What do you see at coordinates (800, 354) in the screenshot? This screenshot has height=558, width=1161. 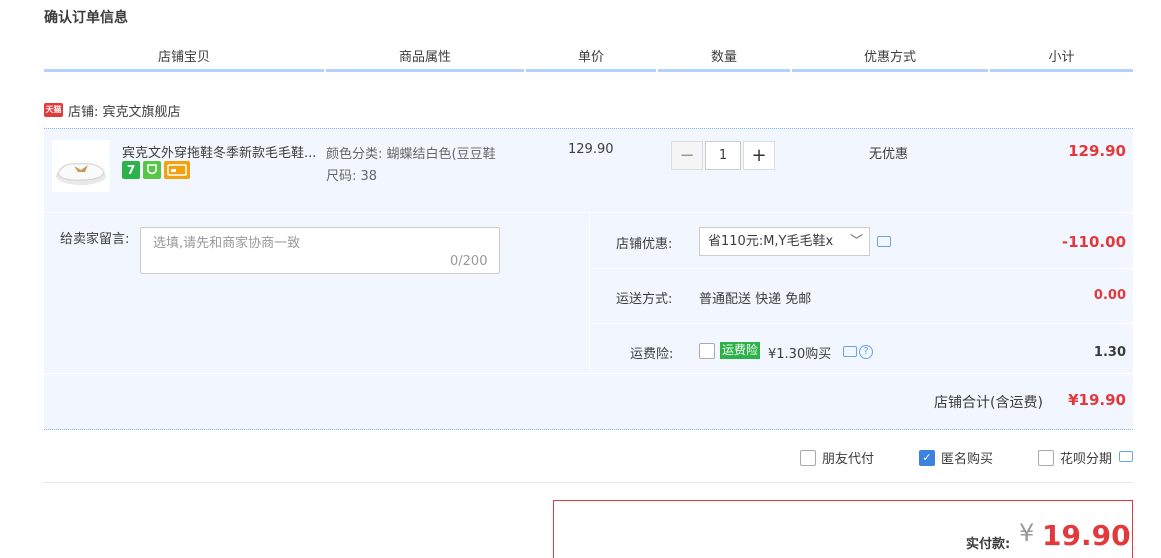 I see `insurance-price: ¥1.30购买` at bounding box center [800, 354].